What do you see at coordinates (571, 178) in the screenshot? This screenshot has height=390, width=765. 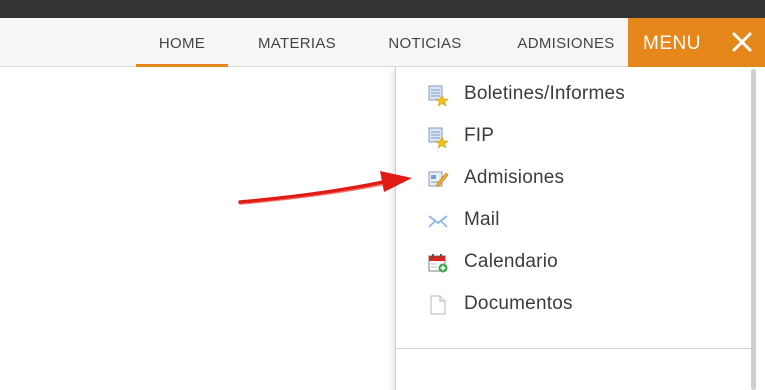 I see `menu-item-admisiones: Admisiones` at bounding box center [571, 178].